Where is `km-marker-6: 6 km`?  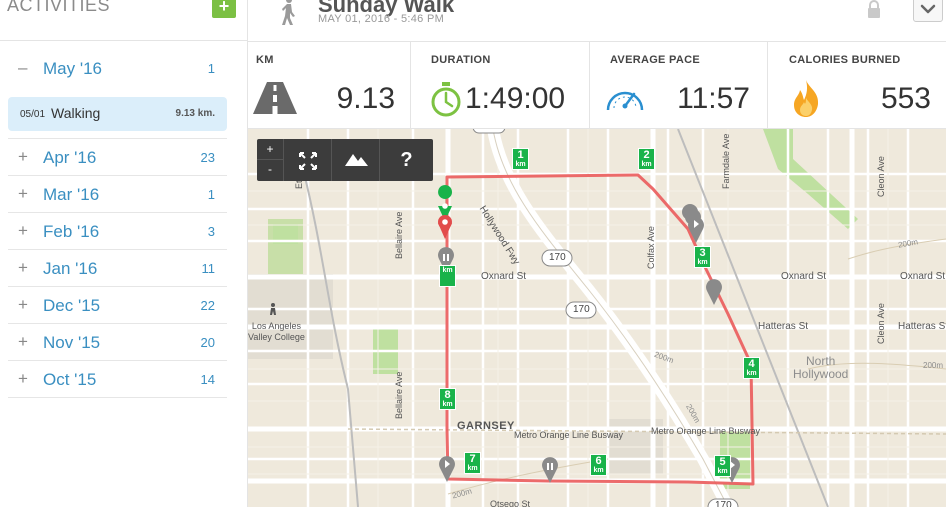
km-marker-6: 6 km is located at coordinates (598, 465).